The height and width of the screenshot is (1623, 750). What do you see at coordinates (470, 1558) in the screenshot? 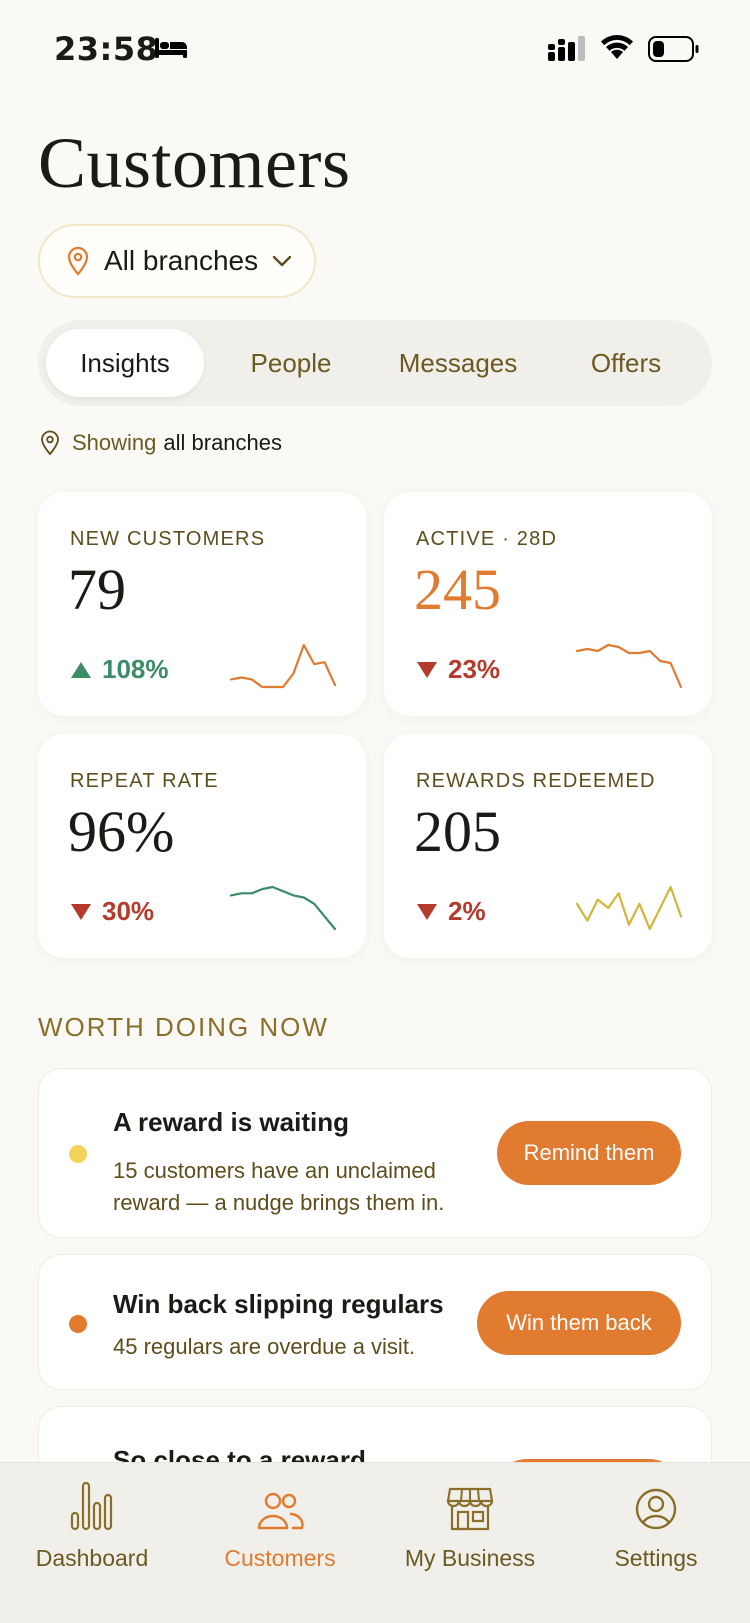
I see `nav-label: My Business` at bounding box center [470, 1558].